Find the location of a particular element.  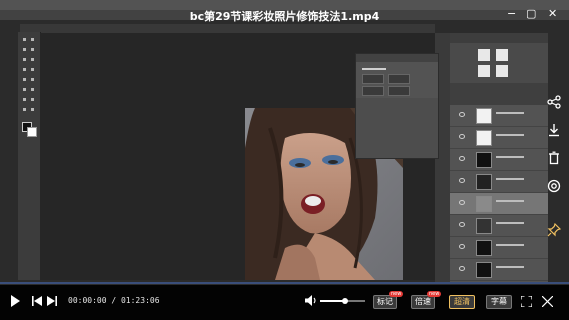

ps-layers-panel is located at coordinates (499, 158).